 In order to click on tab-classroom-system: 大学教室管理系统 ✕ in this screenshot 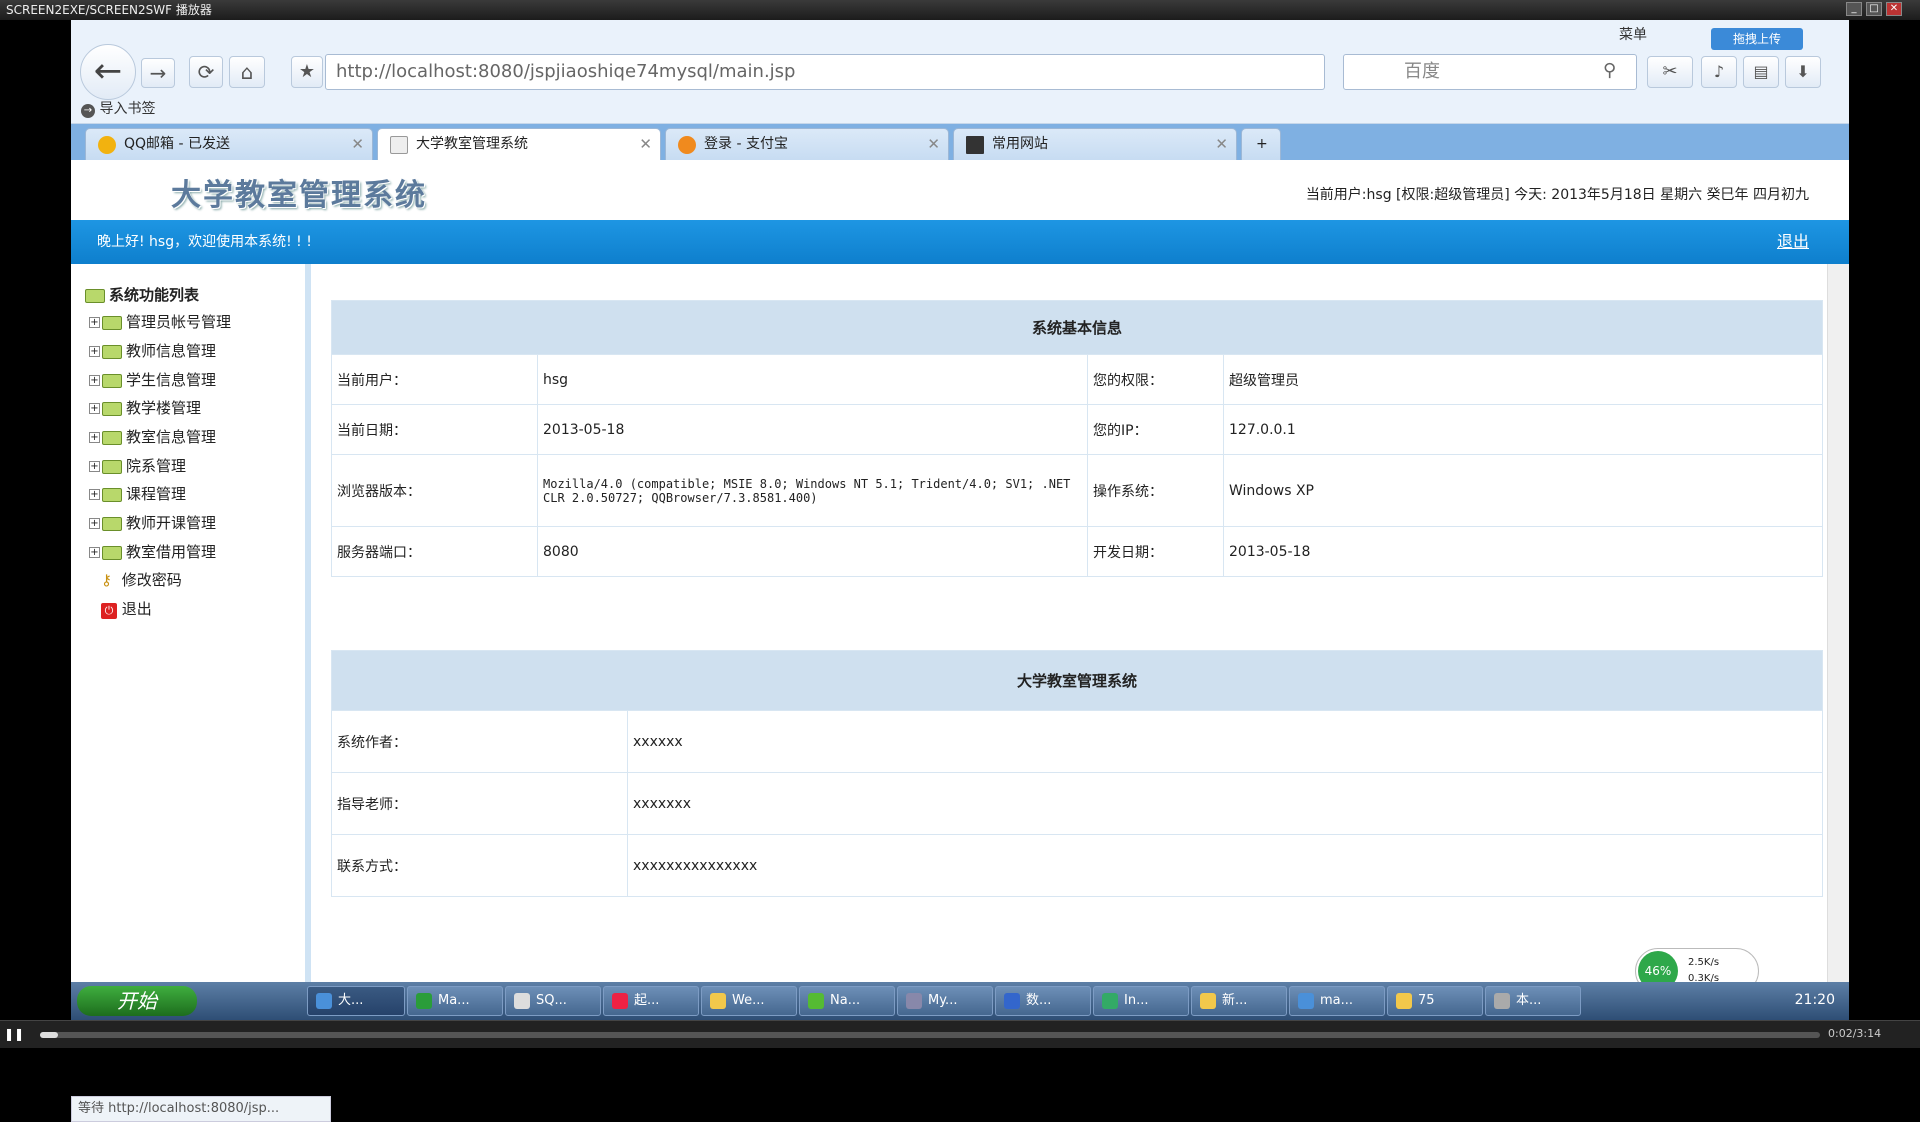, I will do `click(519, 144)`.